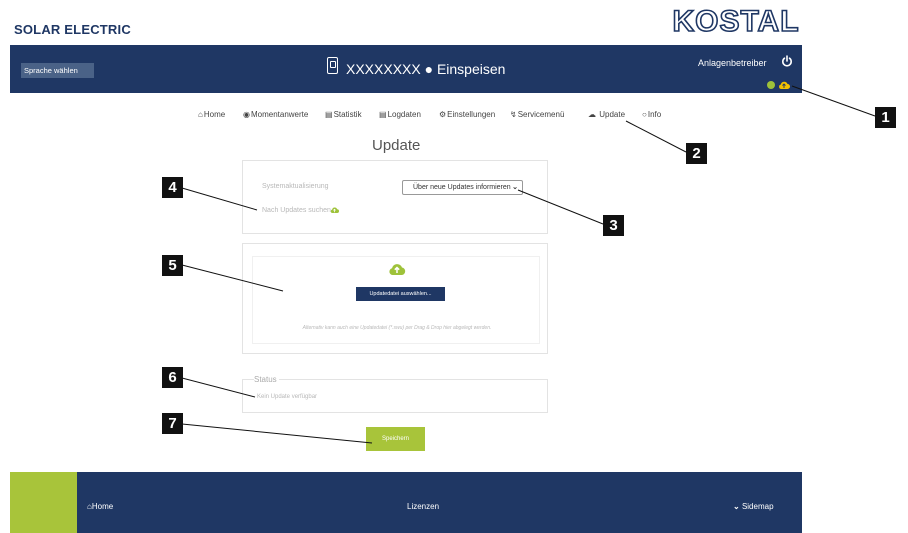 The width and height of the screenshot is (908, 533). What do you see at coordinates (172, 187) in the screenshot?
I see `callout-4: 4` at bounding box center [172, 187].